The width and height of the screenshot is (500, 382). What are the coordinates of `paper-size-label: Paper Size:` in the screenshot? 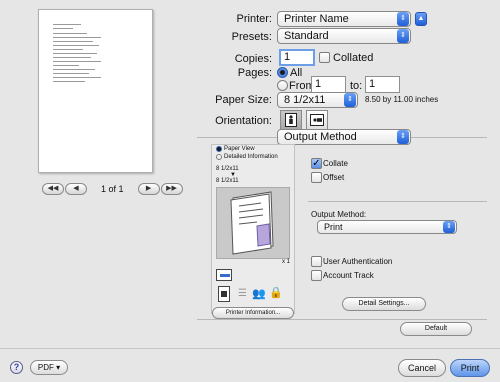 It's located at (243, 100).